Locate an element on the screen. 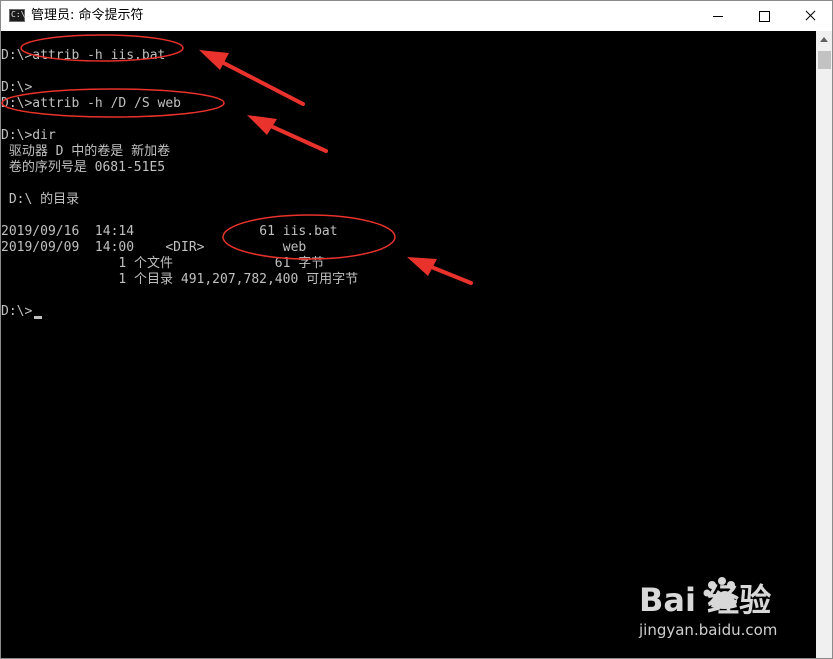 This screenshot has width=833, height=659. title-bar: C:\. 管理员: 命令提示符 is located at coordinates (416, 16).